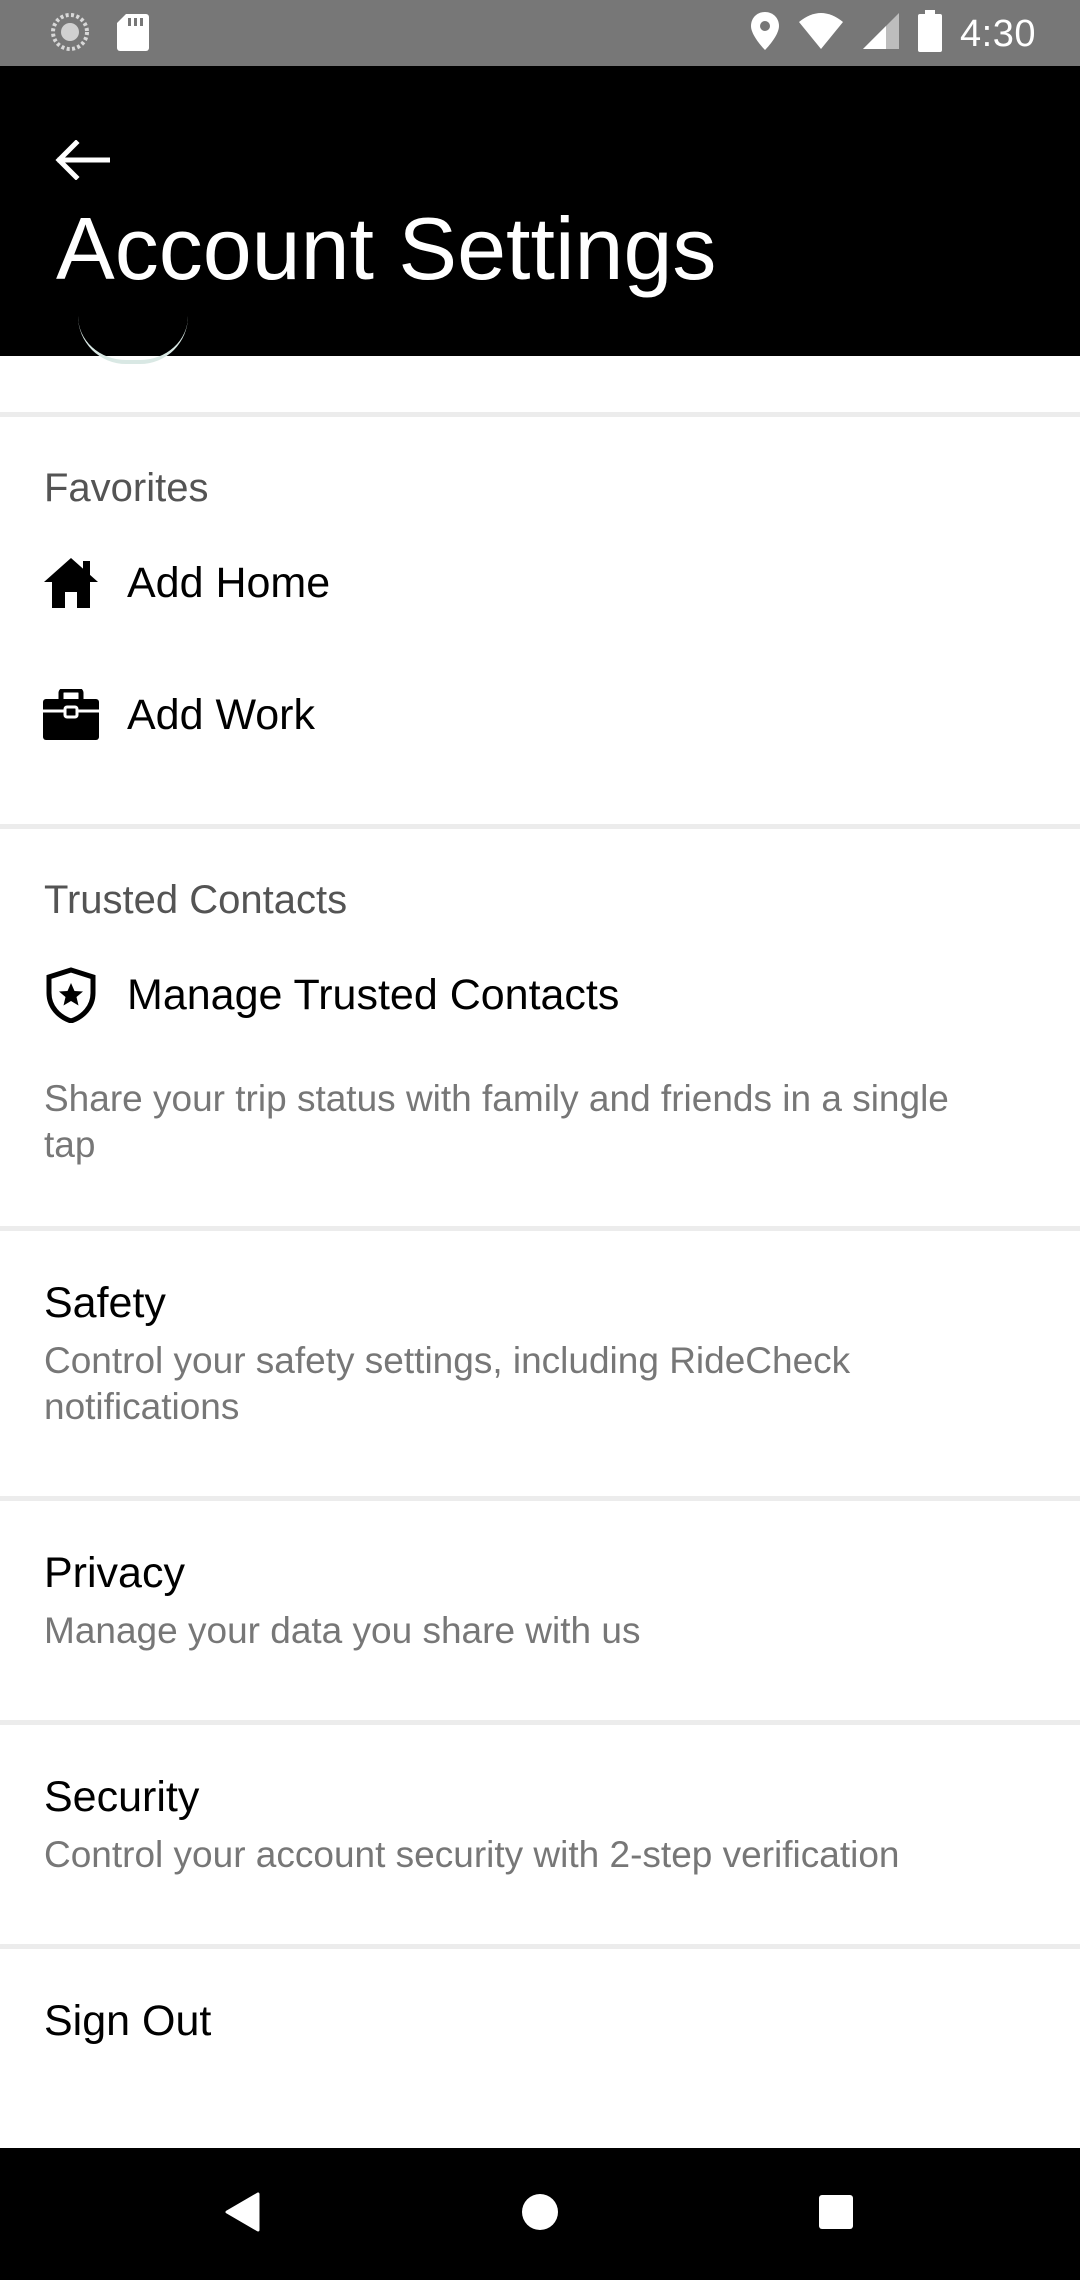 The height and width of the screenshot is (2280, 1080). What do you see at coordinates (71, 995) in the screenshot?
I see `shield-star-icon` at bounding box center [71, 995].